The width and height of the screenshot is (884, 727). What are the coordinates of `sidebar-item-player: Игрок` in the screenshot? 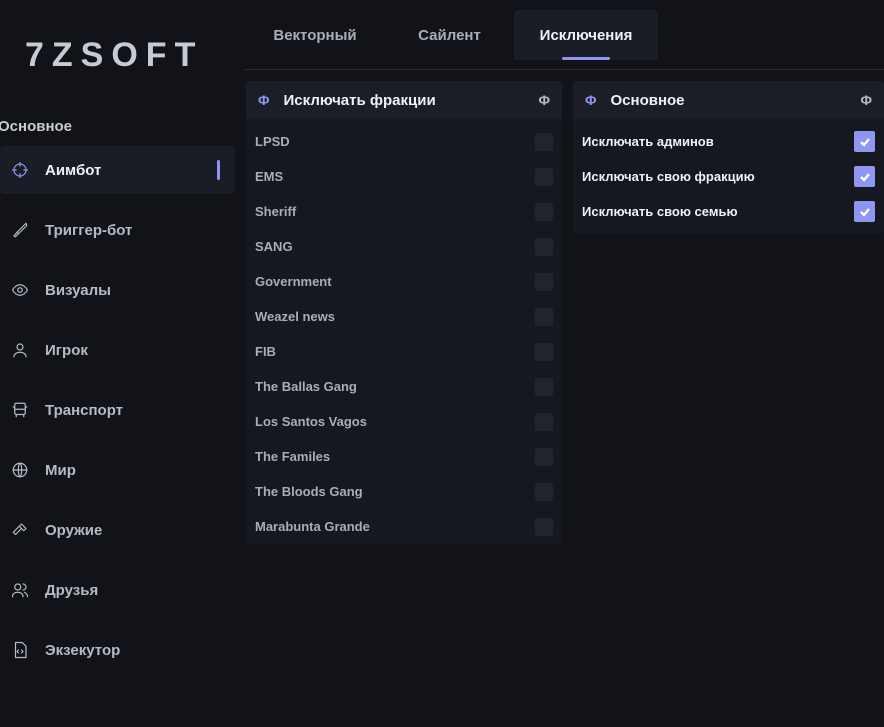 It's located at (117, 350).